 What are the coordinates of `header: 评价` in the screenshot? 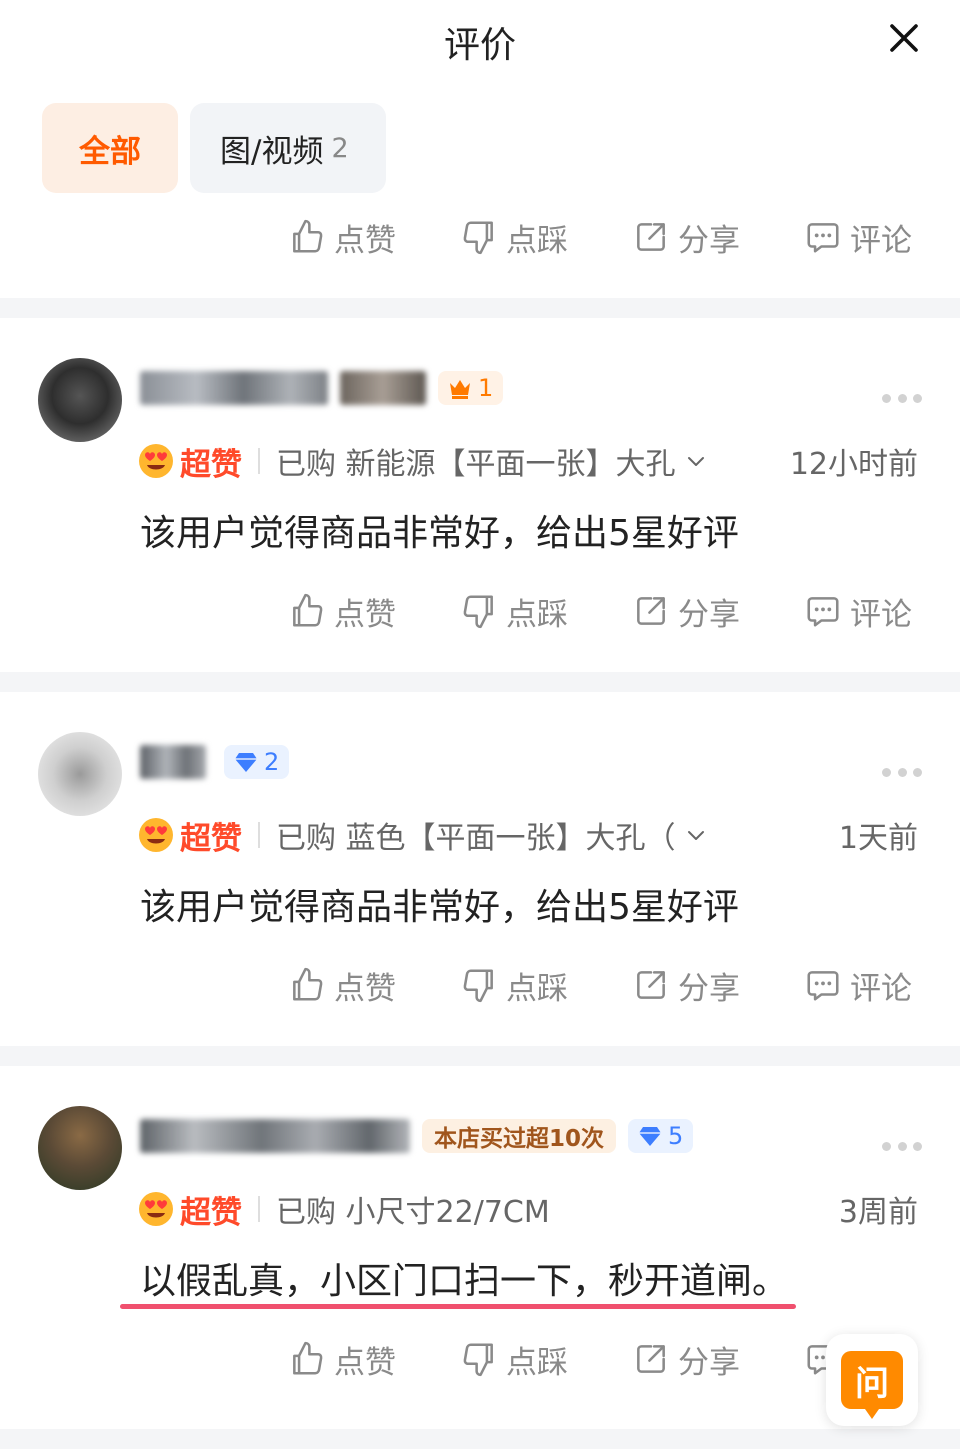 It's located at (480, 45).